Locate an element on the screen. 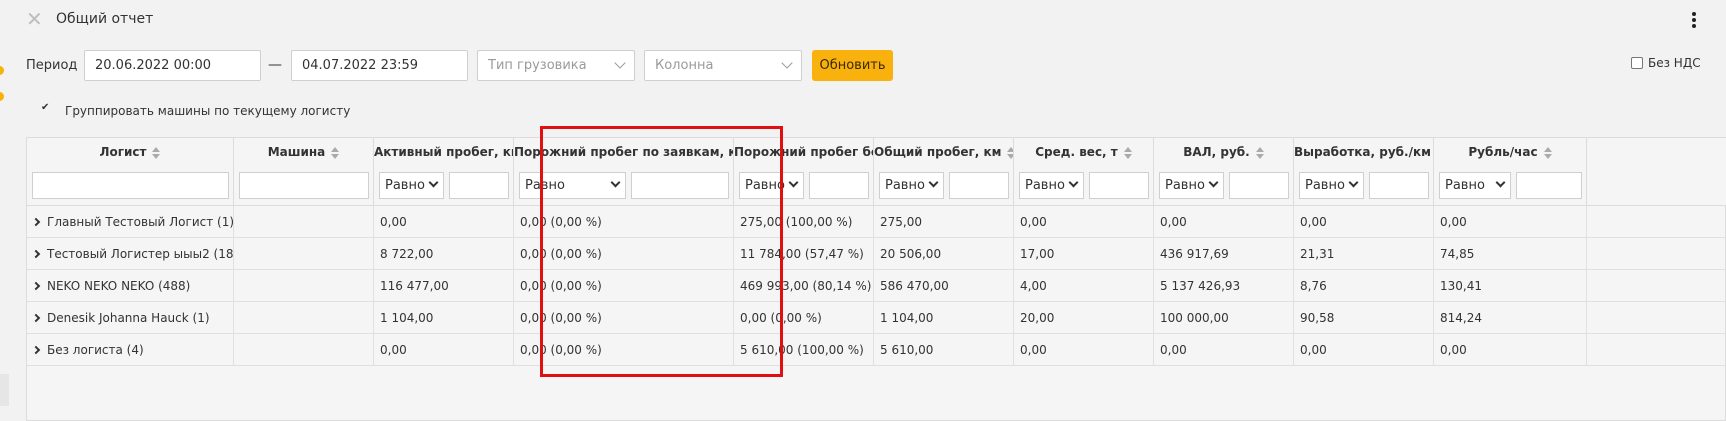  table-cell: 275,00 is located at coordinates (944, 222).